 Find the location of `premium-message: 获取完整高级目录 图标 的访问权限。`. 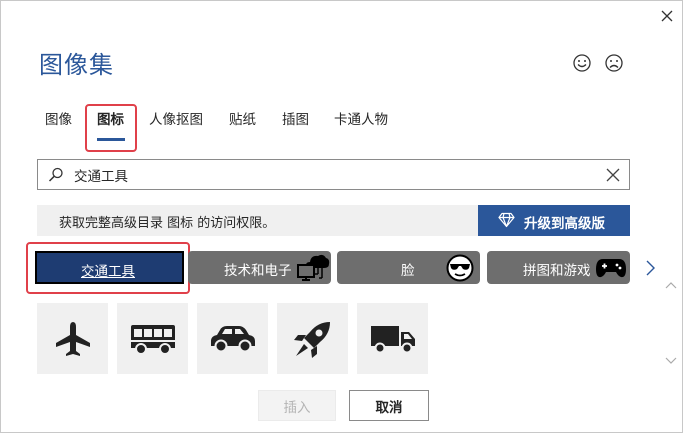

premium-message: 获取完整高级目录 图标 的访问权限。 is located at coordinates (167, 223).